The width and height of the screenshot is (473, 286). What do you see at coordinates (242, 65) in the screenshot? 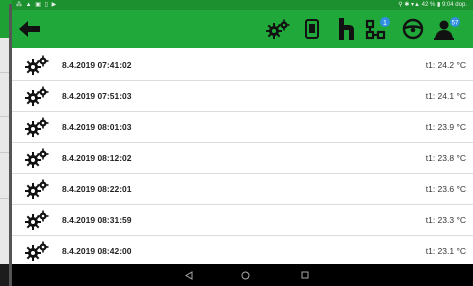
I see `record-row: 8.4.2019 07:41:02 t1: 24.2 °C` at bounding box center [242, 65].